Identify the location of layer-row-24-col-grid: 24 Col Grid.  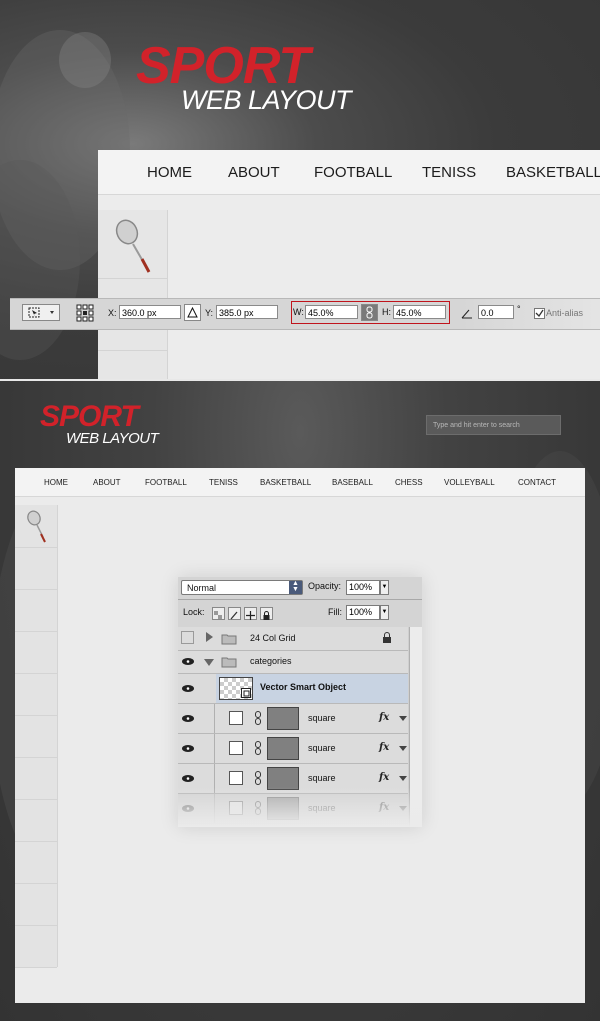
(293, 639).